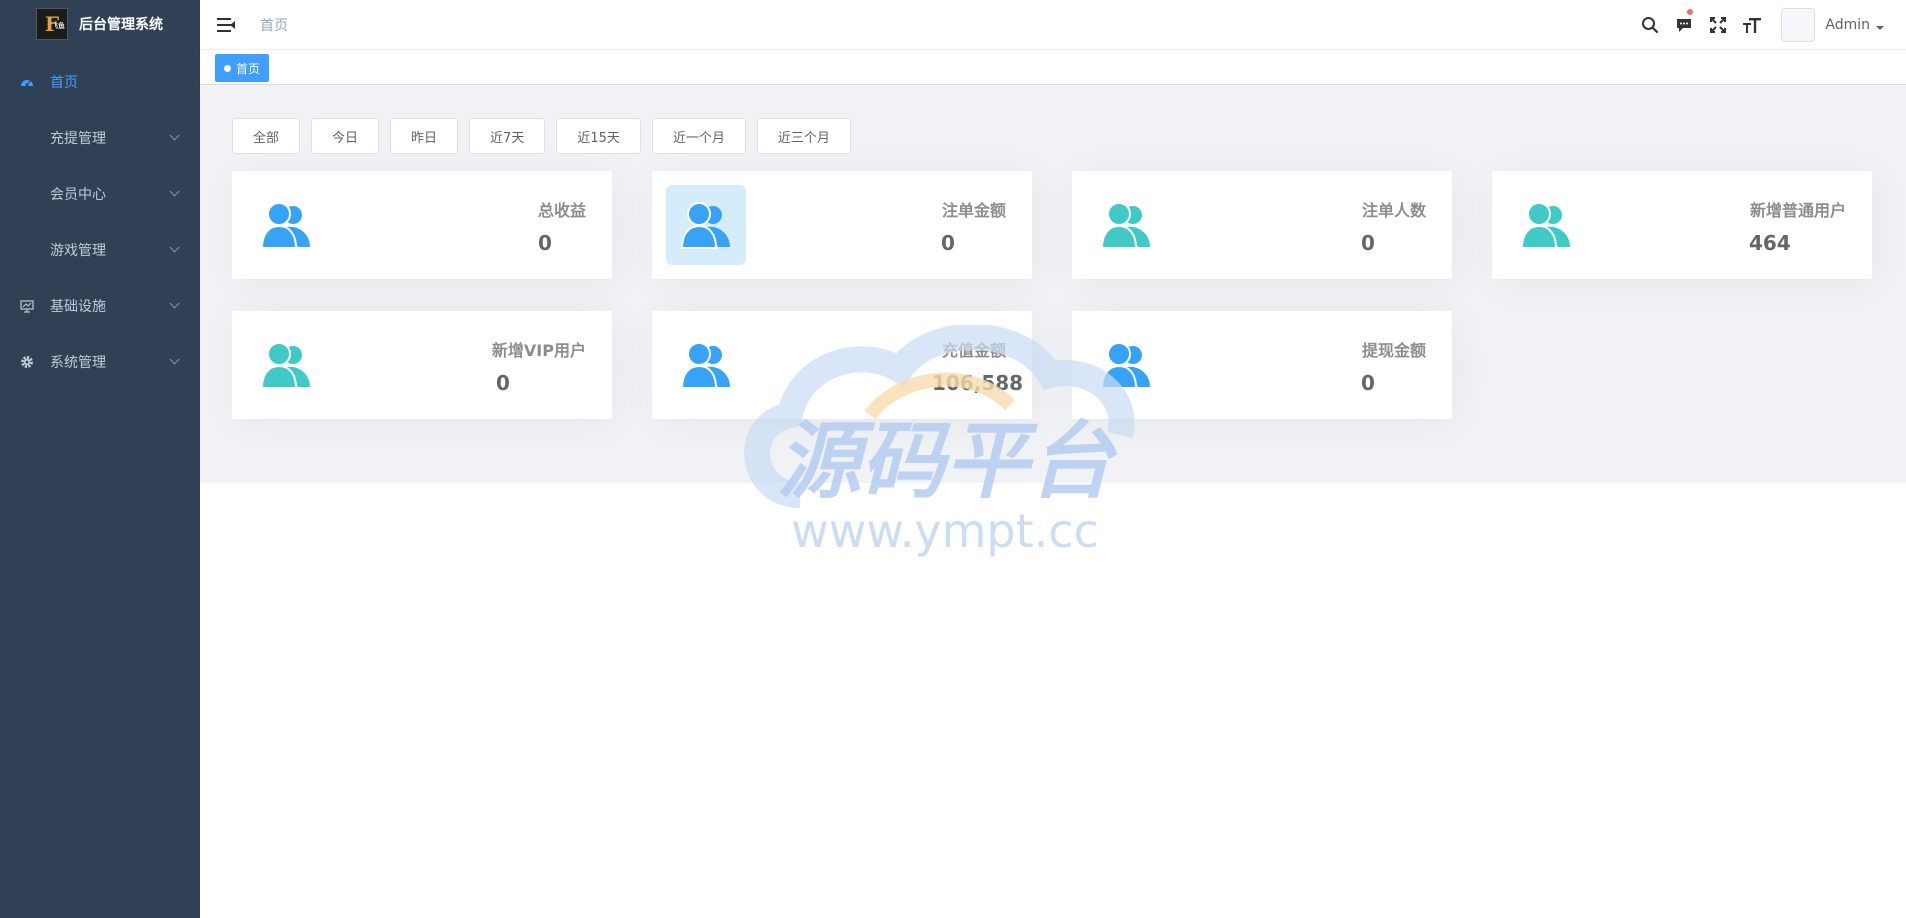 The height and width of the screenshot is (918, 1906). I want to click on watermark-url: www.ympt.cc, so click(945, 531).